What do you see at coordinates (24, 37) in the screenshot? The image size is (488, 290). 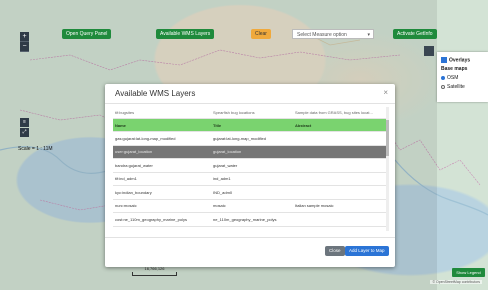 I see `zoom-in-button: +` at bounding box center [24, 37].